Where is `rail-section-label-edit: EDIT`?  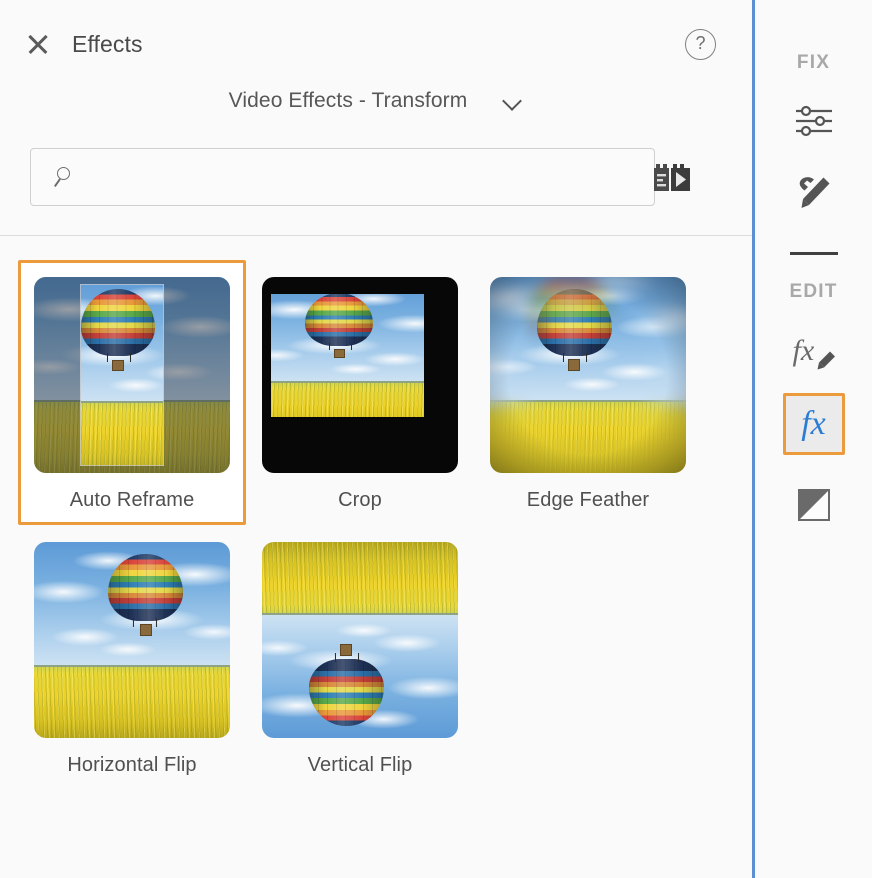
rail-section-label-edit: EDIT is located at coordinates (813, 291).